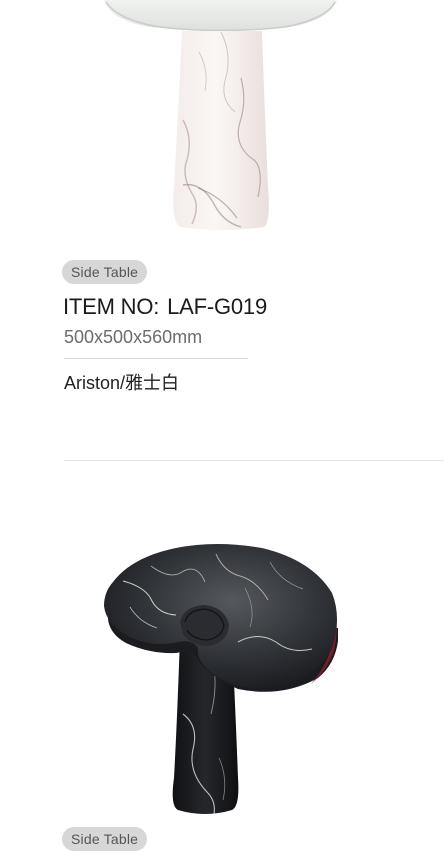 Image resolution: width=444 pixels, height=856 pixels. I want to click on item-number-label: ITEM NO:, so click(111, 306).